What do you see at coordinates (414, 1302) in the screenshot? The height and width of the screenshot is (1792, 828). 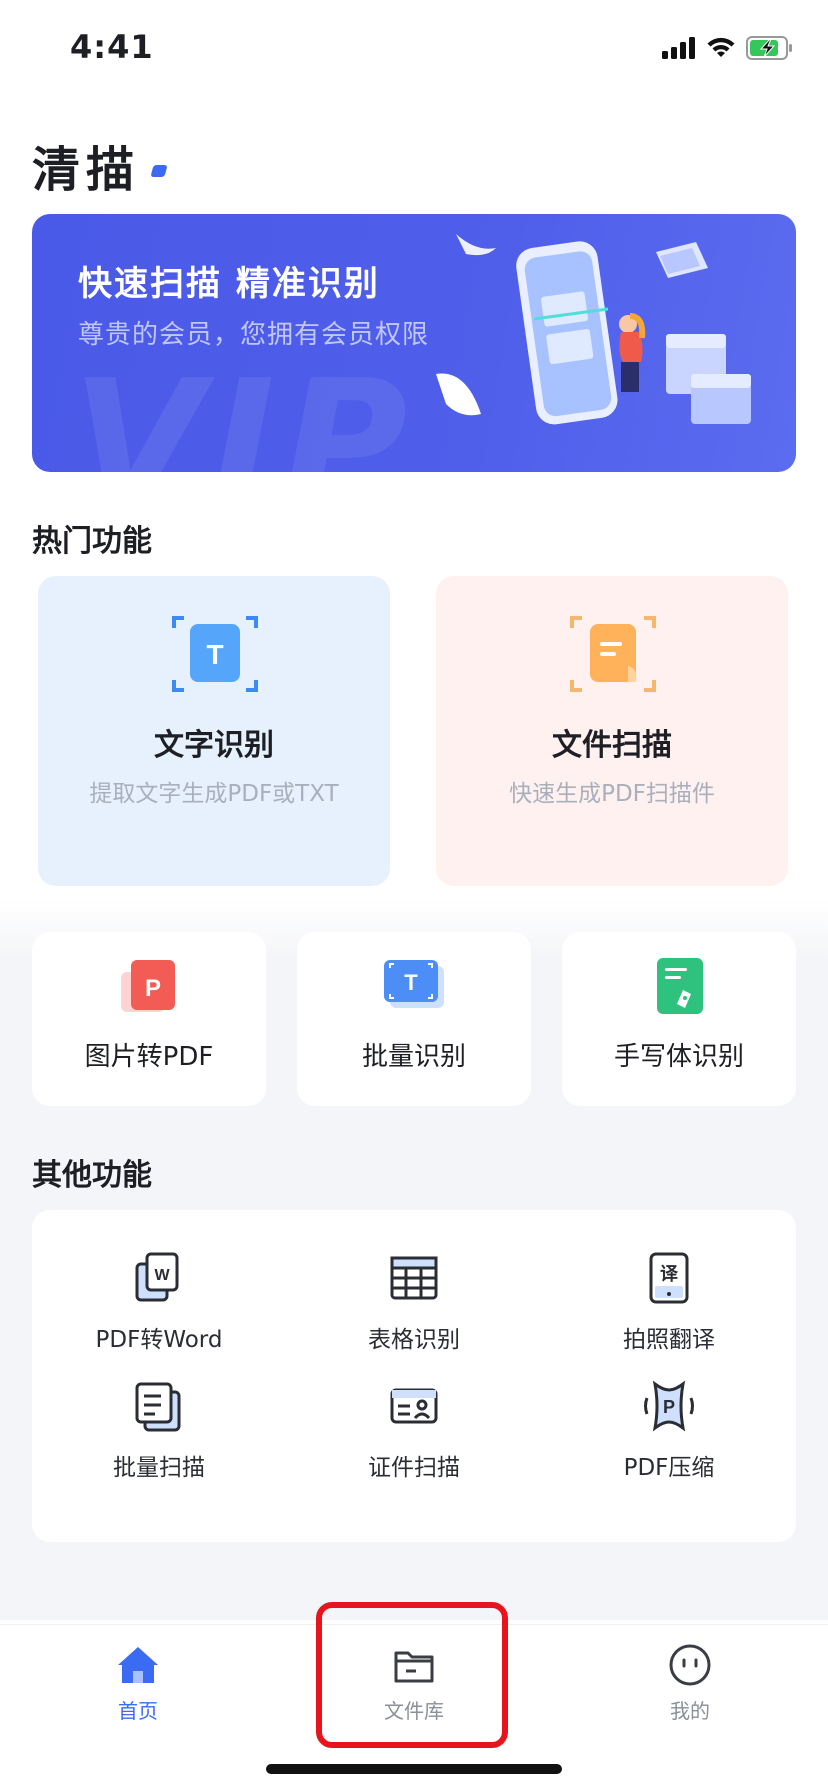 I see `table-recognition-item: 表格识别` at bounding box center [414, 1302].